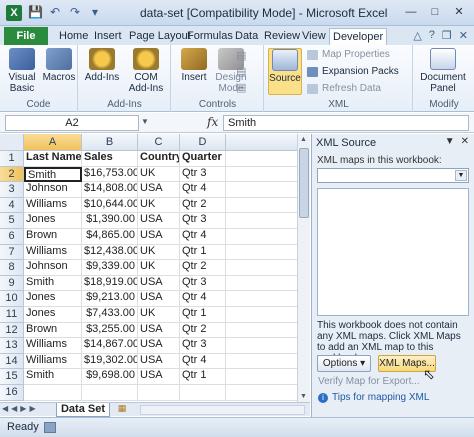 The image size is (474, 437). Describe the element at coordinates (75, 12) in the screenshot. I see `redo-icon: ↷` at that location.